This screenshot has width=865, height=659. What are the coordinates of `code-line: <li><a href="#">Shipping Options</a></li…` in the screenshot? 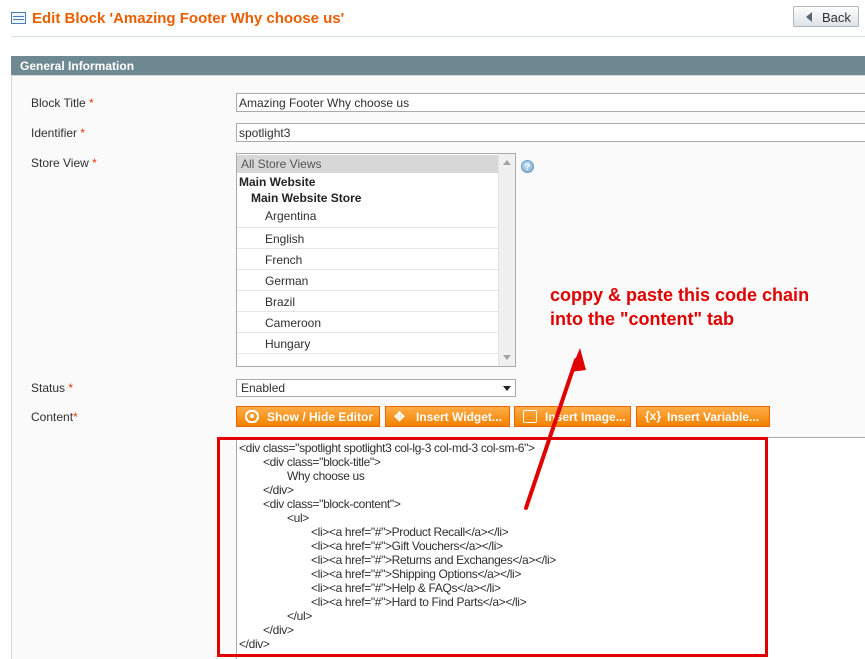 It's located at (416, 574).